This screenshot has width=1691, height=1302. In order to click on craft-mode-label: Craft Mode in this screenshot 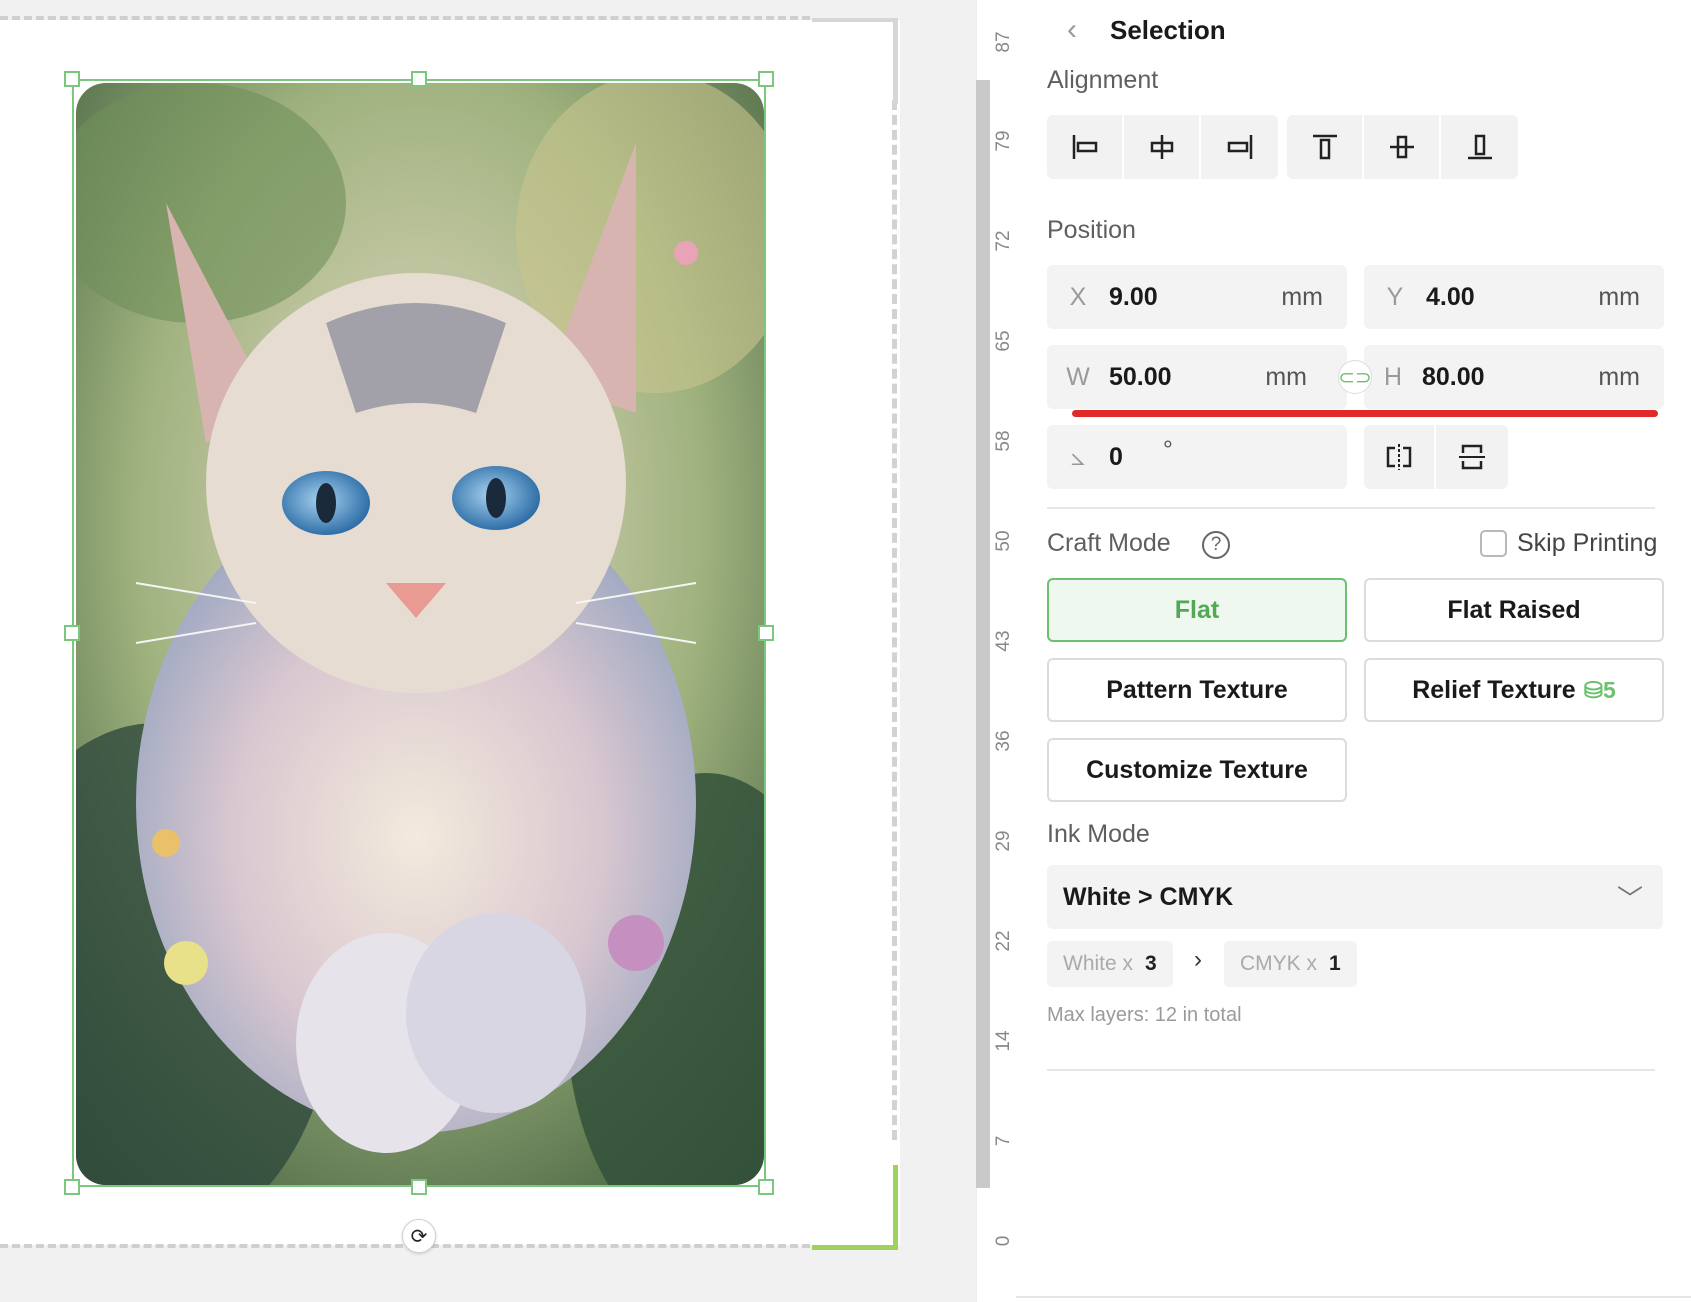, I will do `click(1109, 543)`.